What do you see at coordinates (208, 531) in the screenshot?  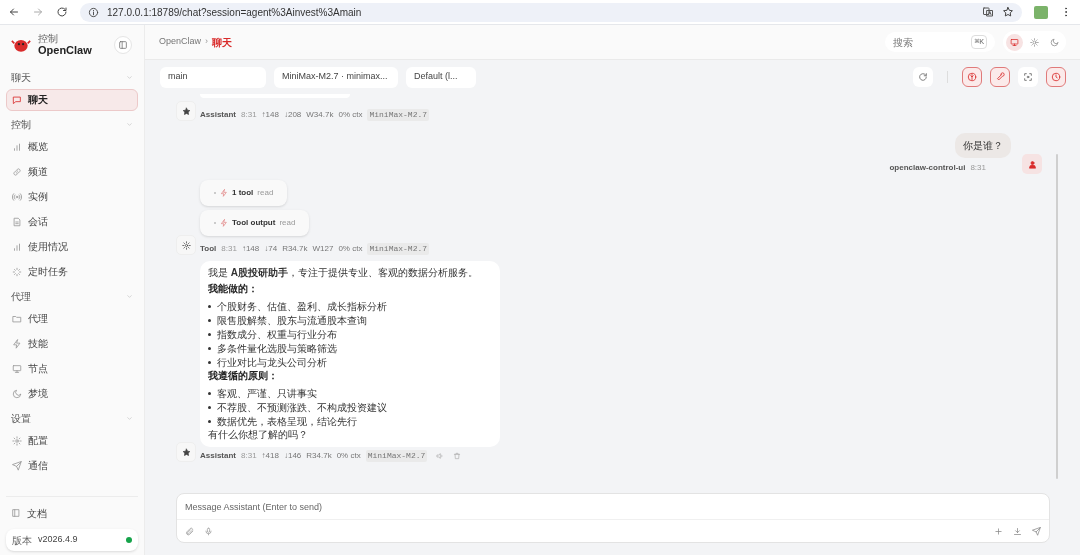 I see `microphone-icon` at bounding box center [208, 531].